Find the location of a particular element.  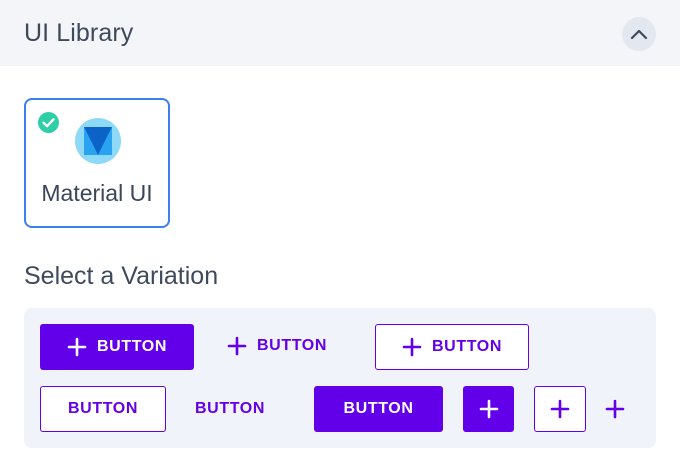

variation-outlined-icon-only-button is located at coordinates (560, 409).